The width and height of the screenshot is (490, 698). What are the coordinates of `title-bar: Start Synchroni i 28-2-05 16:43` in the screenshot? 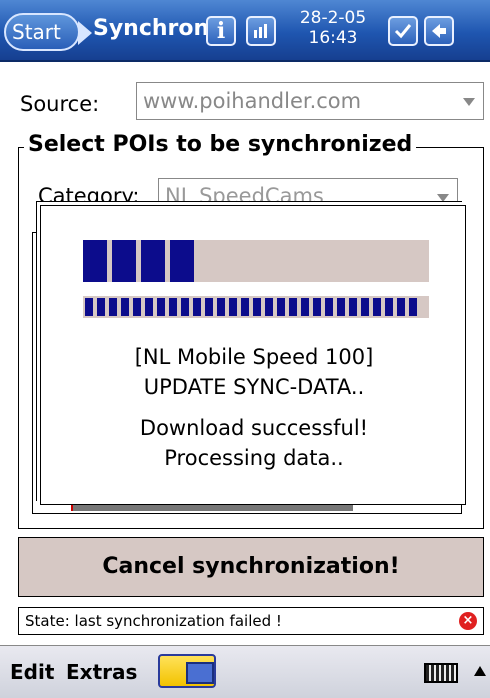 It's located at (245, 31).